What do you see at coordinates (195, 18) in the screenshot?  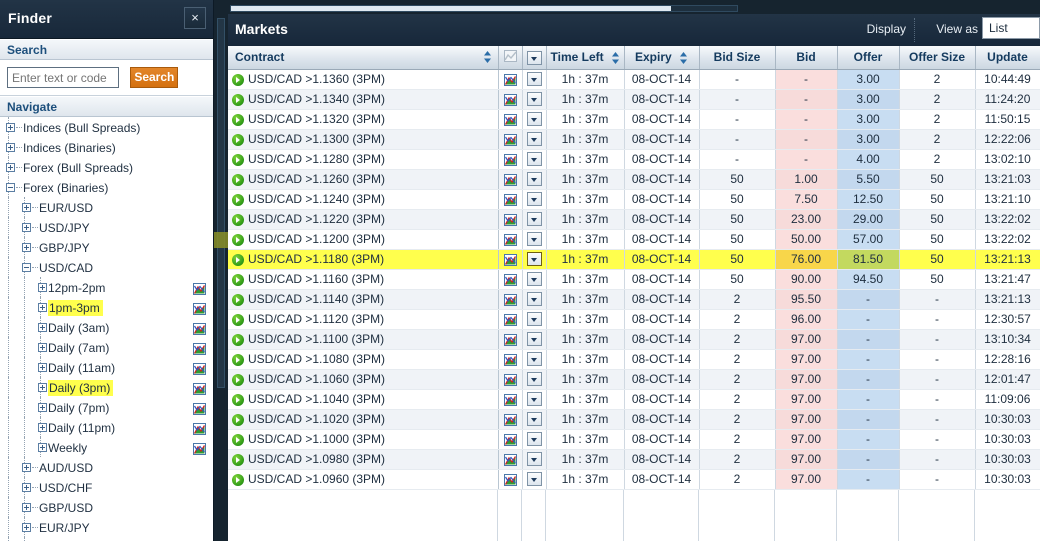 I see `close-icon: ×` at bounding box center [195, 18].